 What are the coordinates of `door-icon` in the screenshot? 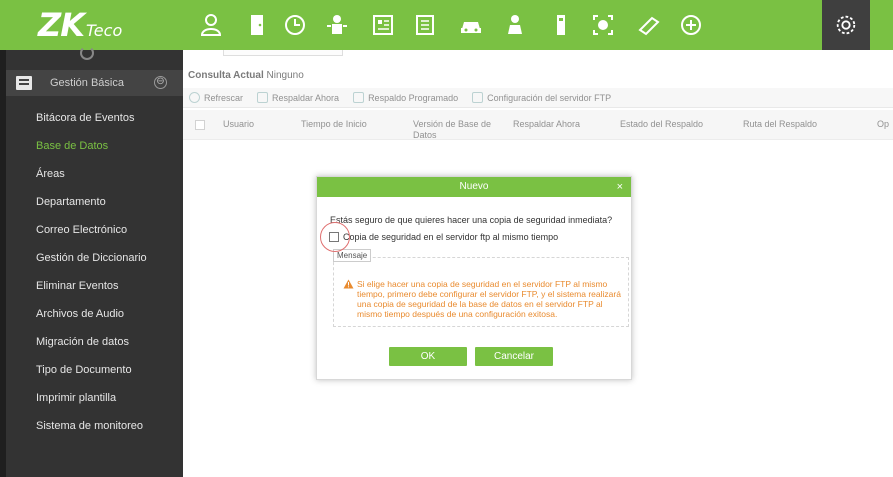 It's located at (257, 25).